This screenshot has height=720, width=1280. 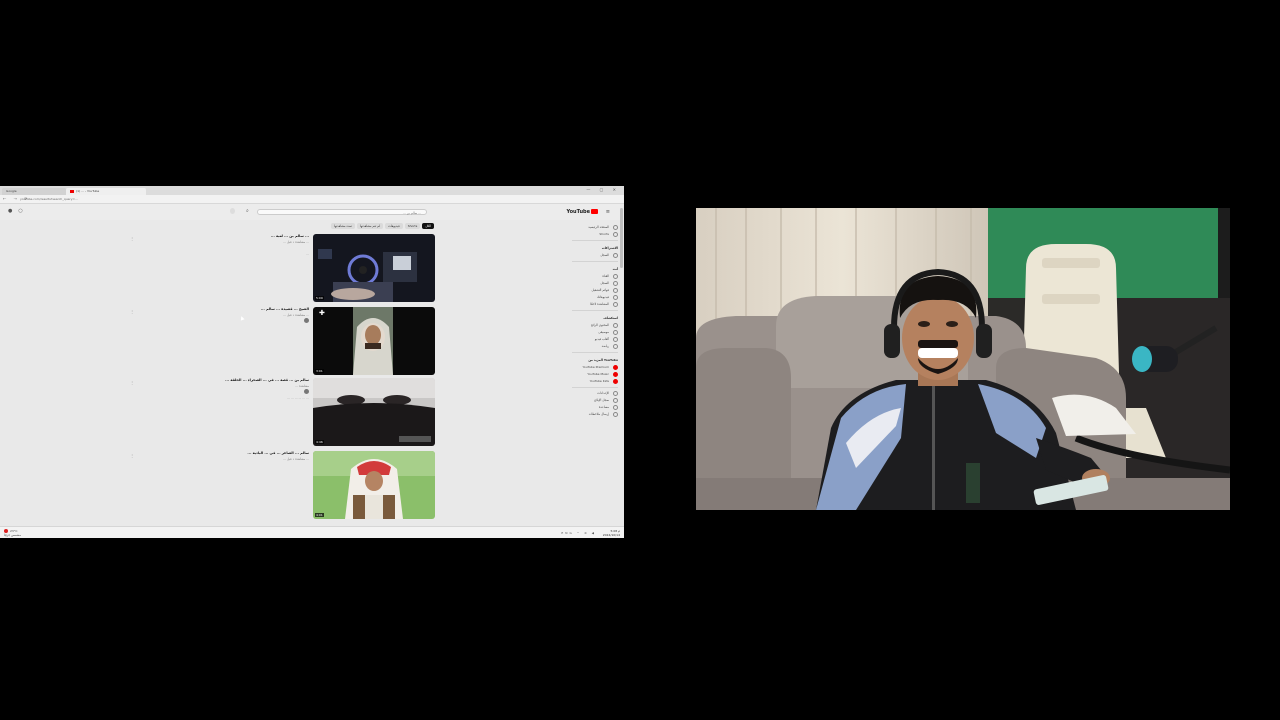 What do you see at coordinates (615, 269) in the screenshot?
I see `sidebar-heading-you: أنت` at bounding box center [615, 269].